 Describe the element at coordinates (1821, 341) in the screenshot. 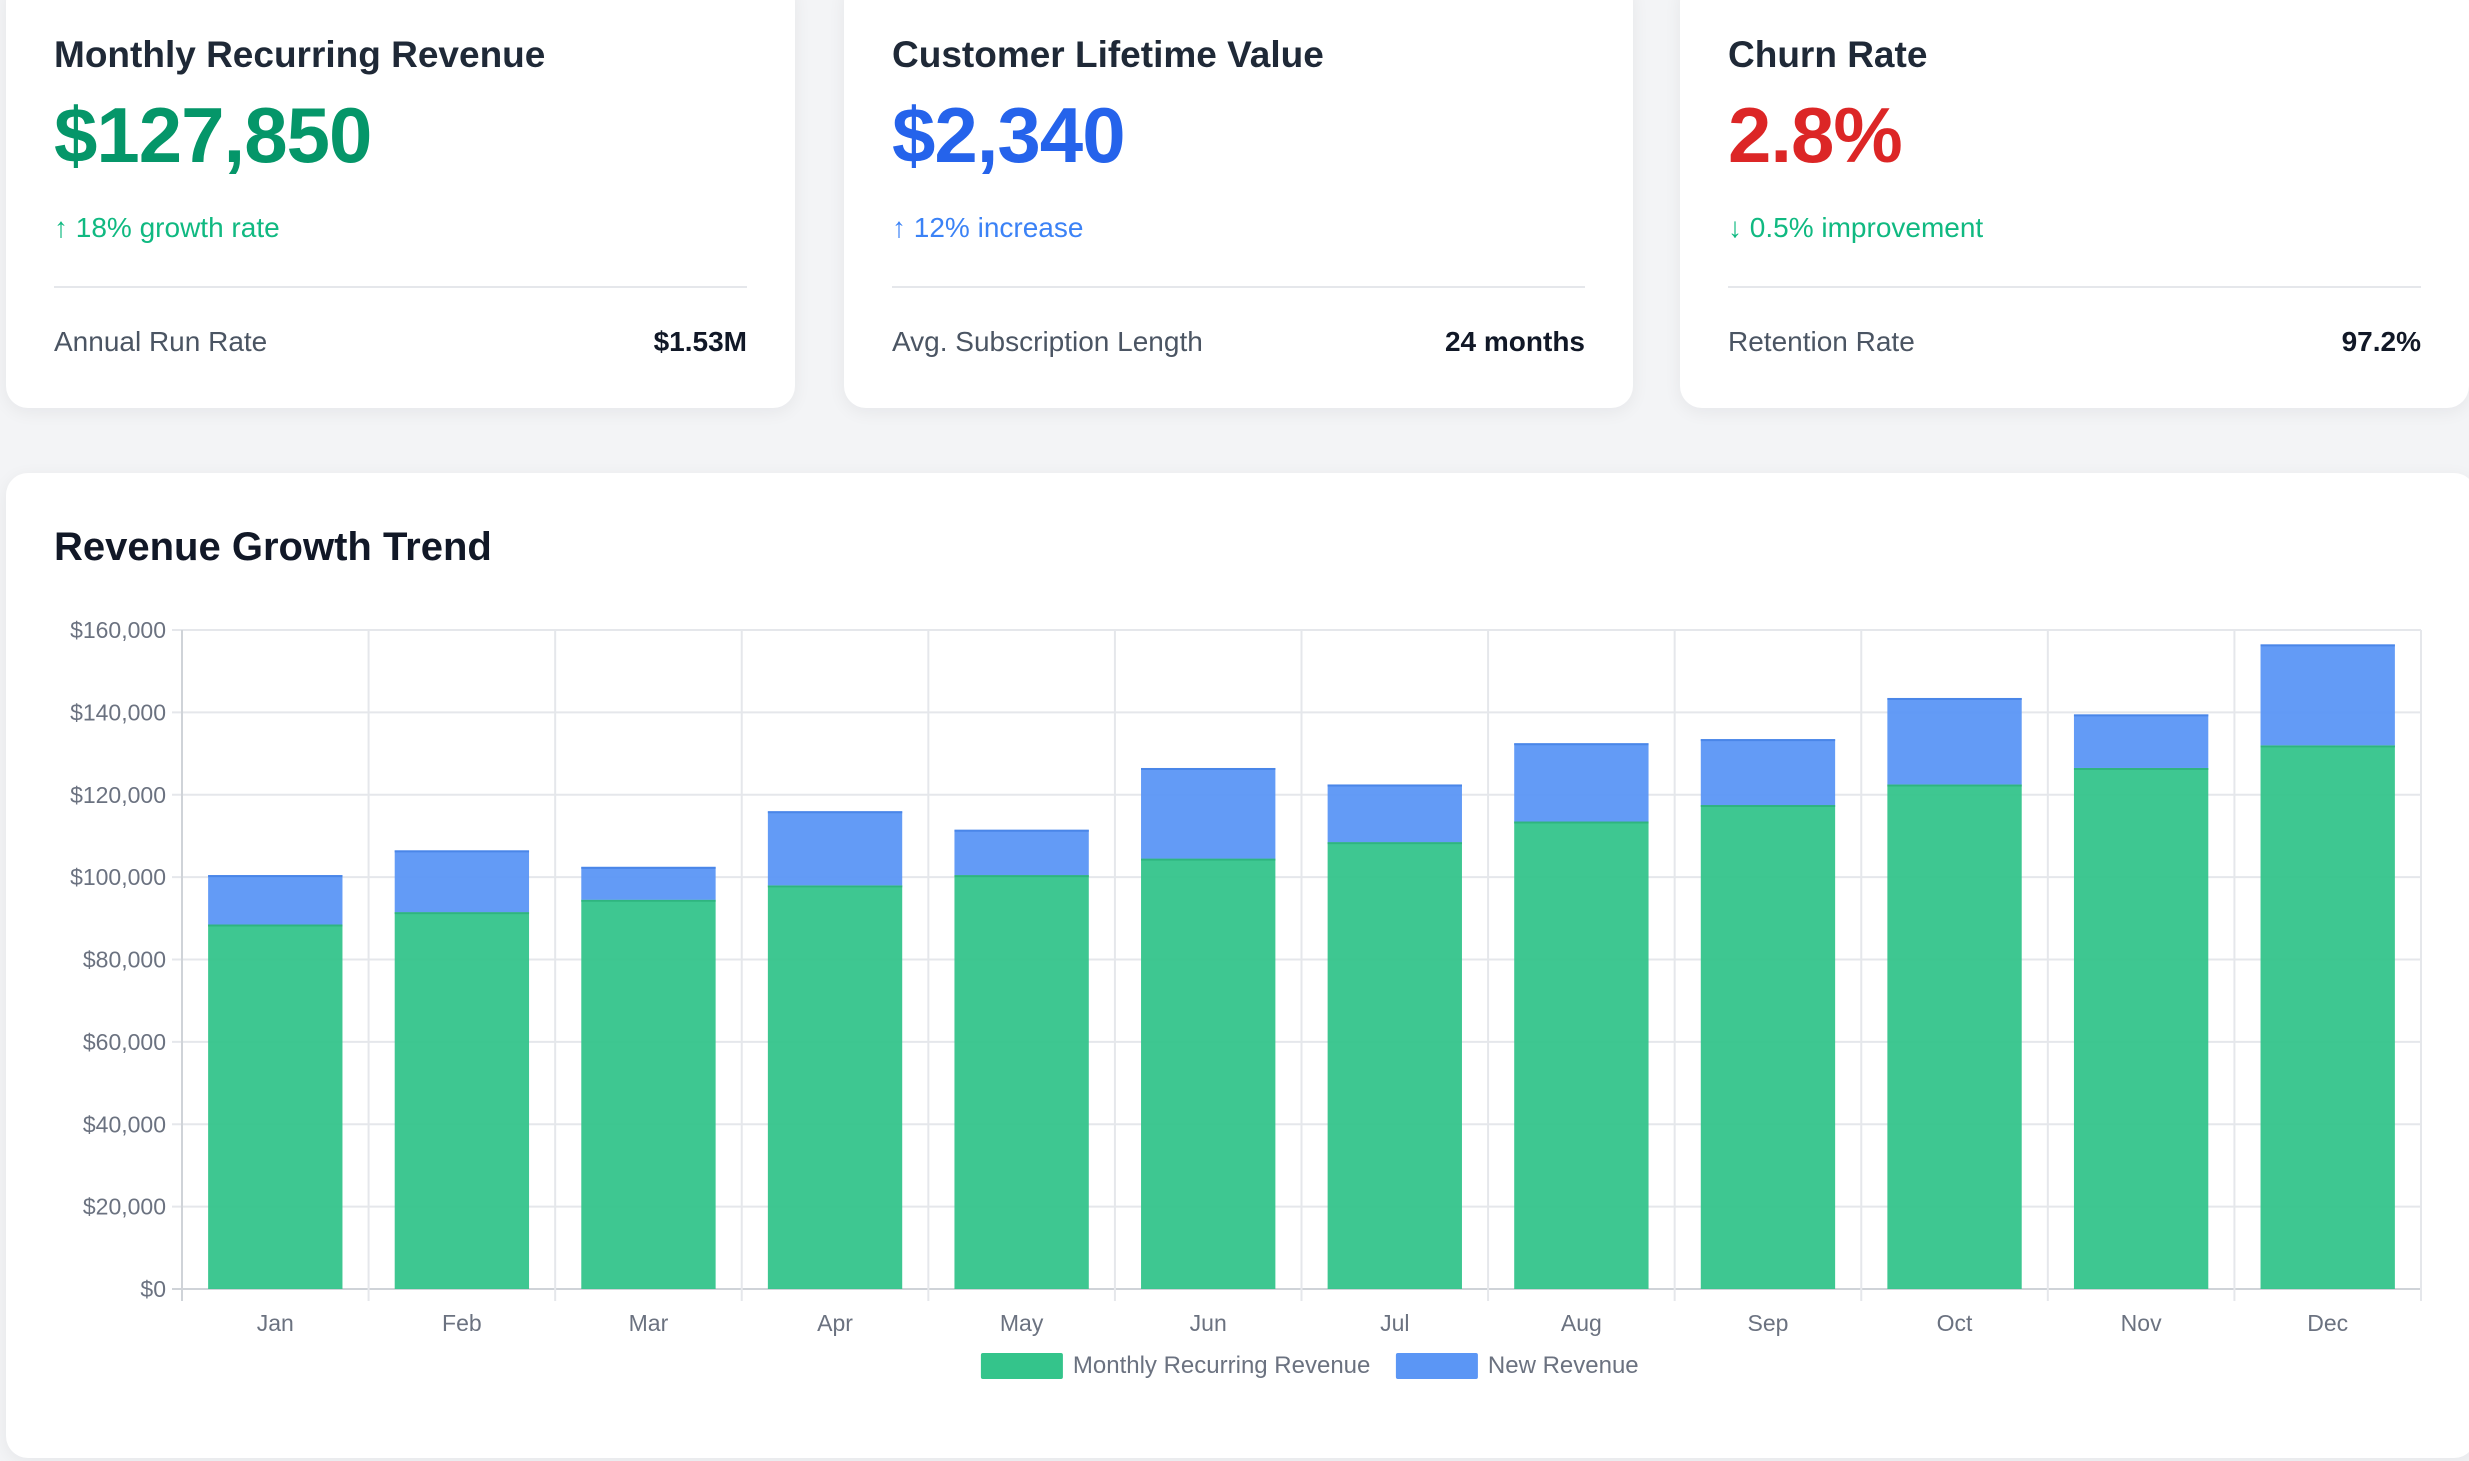

I see `kpi-footer-label: Retention Rate` at that location.